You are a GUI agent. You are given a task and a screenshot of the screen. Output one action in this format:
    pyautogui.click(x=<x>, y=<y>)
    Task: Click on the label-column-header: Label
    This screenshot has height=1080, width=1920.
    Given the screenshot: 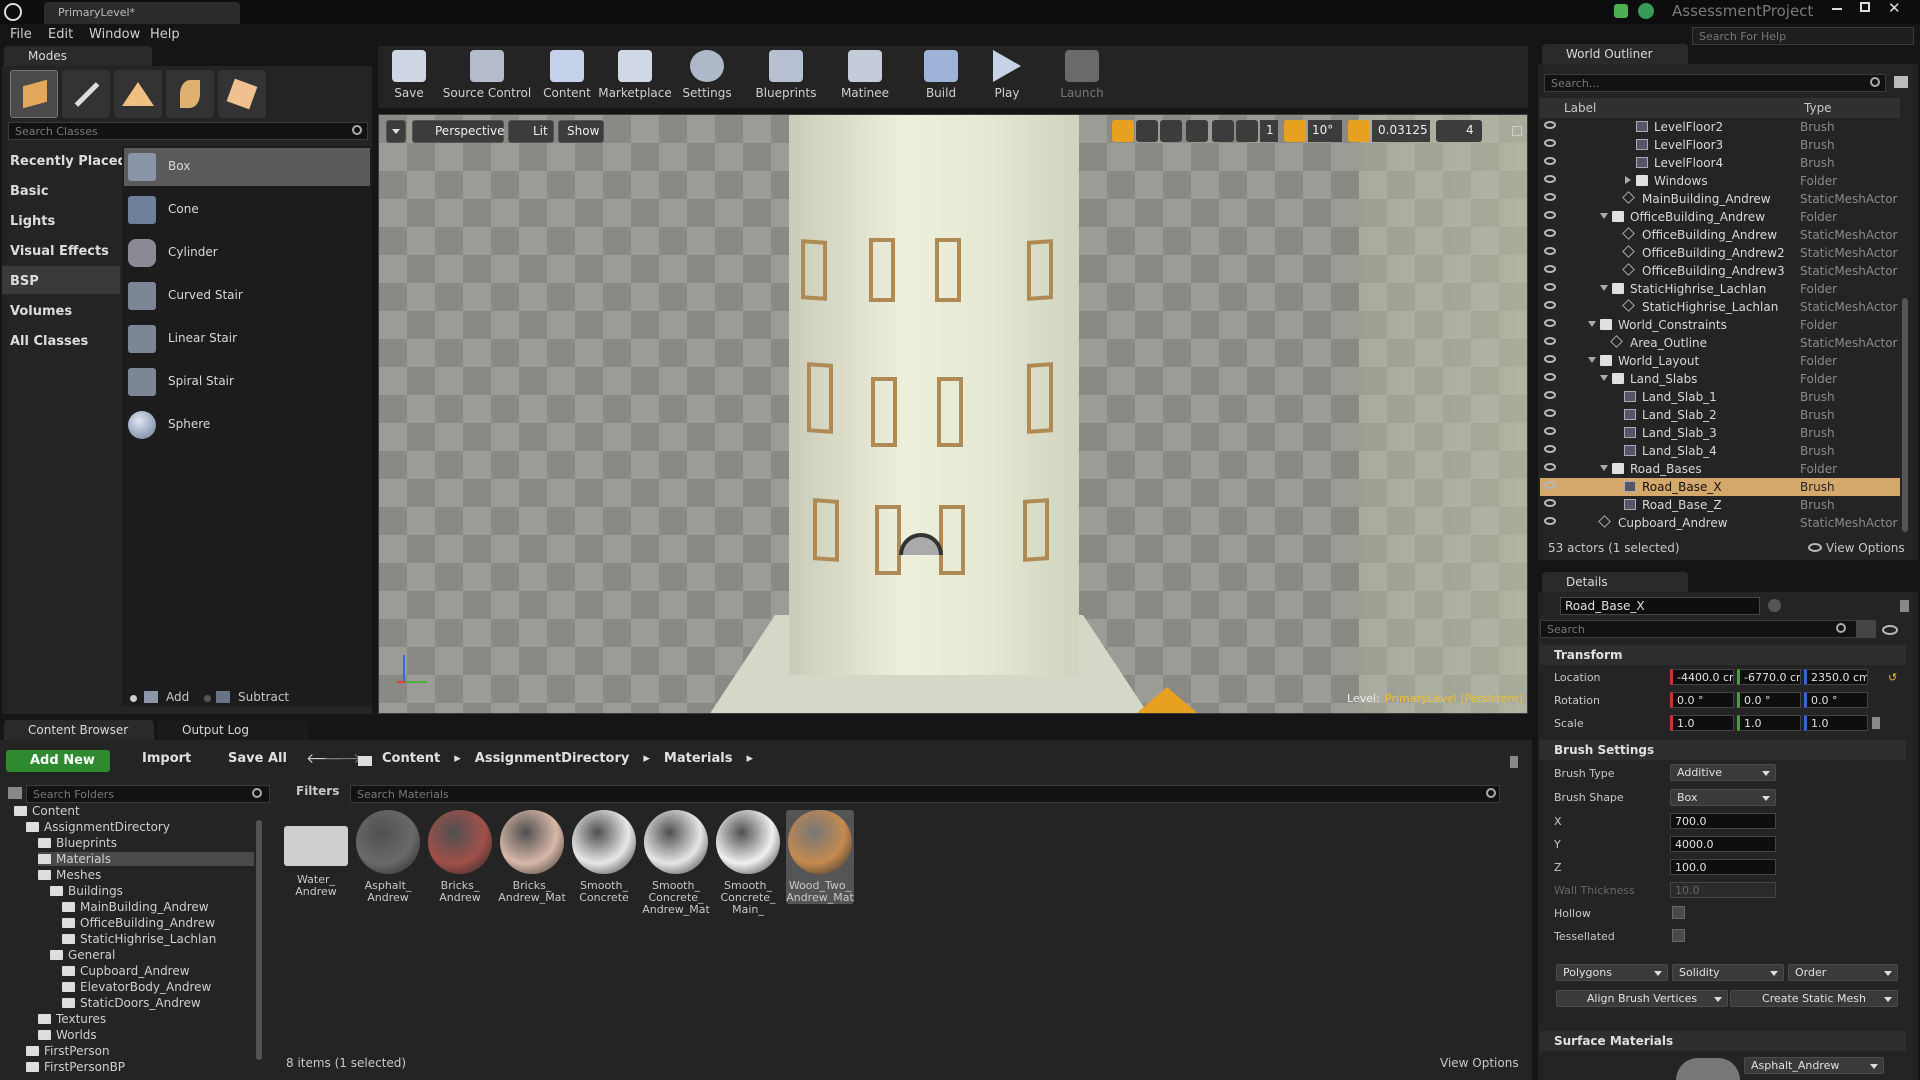 What is the action you would take?
    pyautogui.click(x=1580, y=108)
    